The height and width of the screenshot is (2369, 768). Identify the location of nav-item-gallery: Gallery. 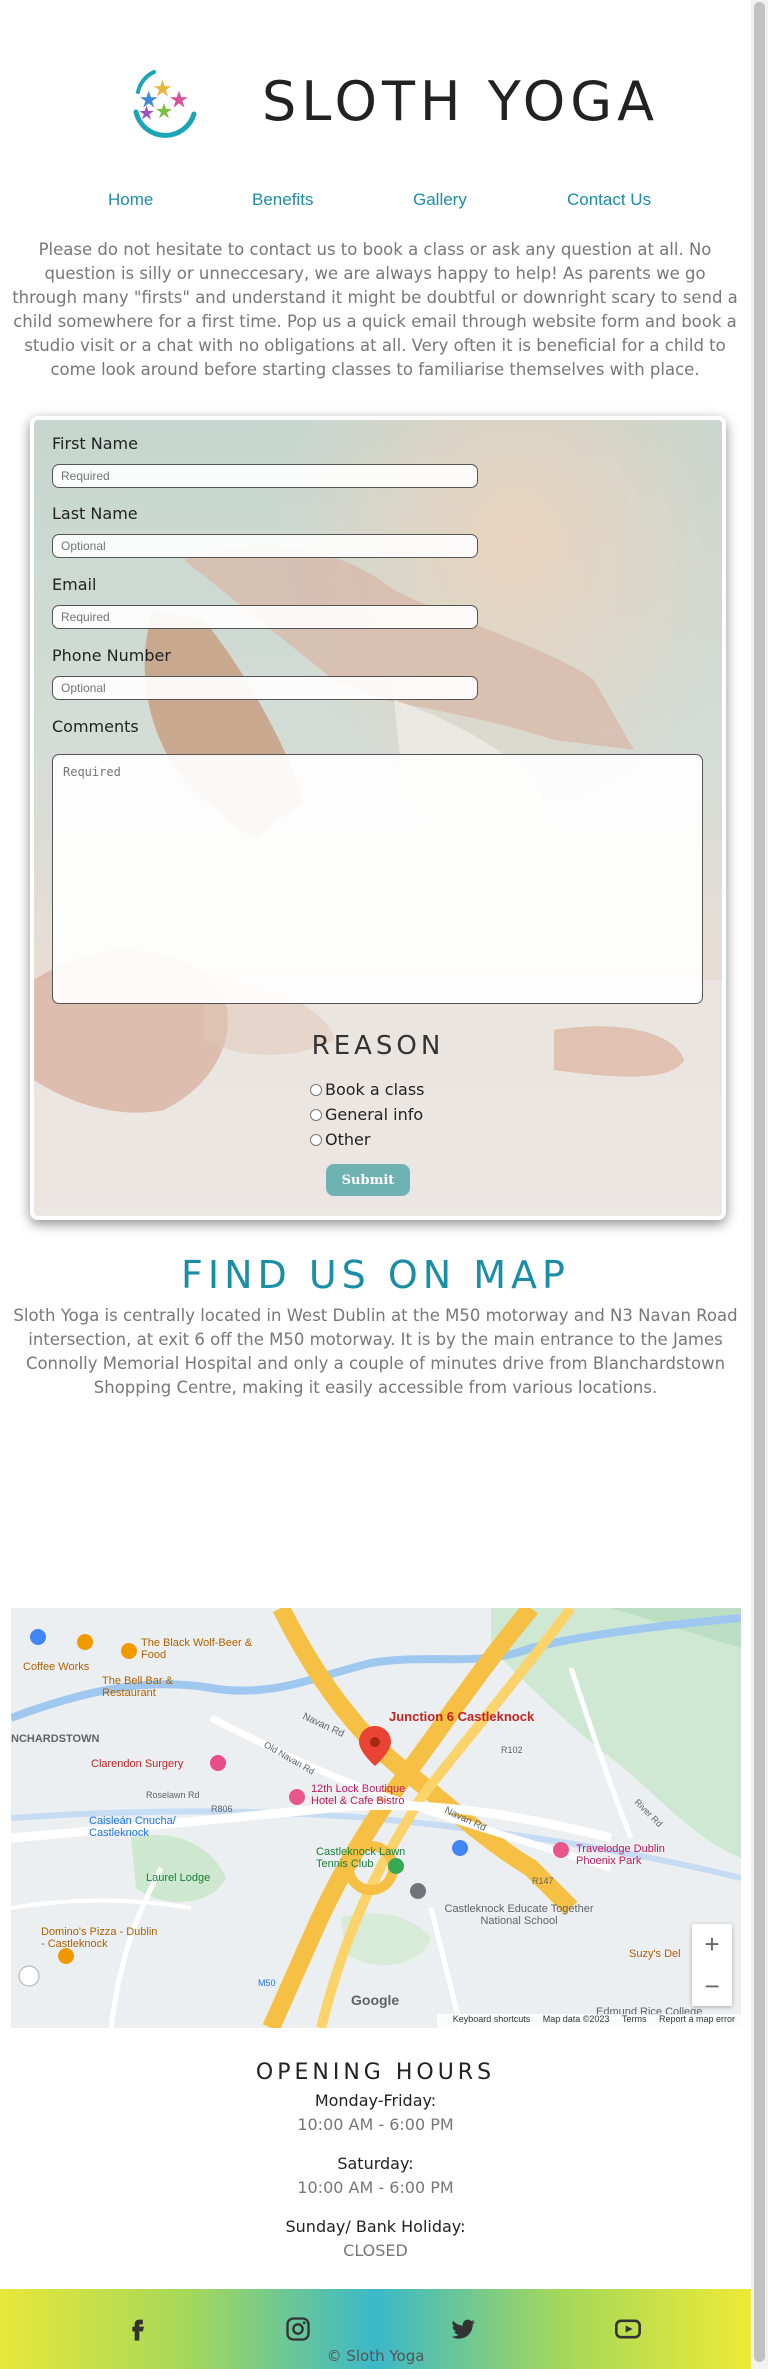
(440, 200).